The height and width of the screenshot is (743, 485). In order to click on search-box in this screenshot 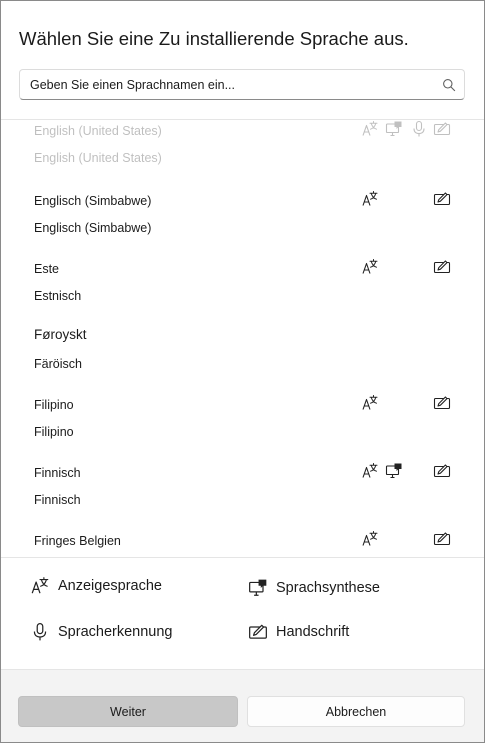, I will do `click(242, 84)`.